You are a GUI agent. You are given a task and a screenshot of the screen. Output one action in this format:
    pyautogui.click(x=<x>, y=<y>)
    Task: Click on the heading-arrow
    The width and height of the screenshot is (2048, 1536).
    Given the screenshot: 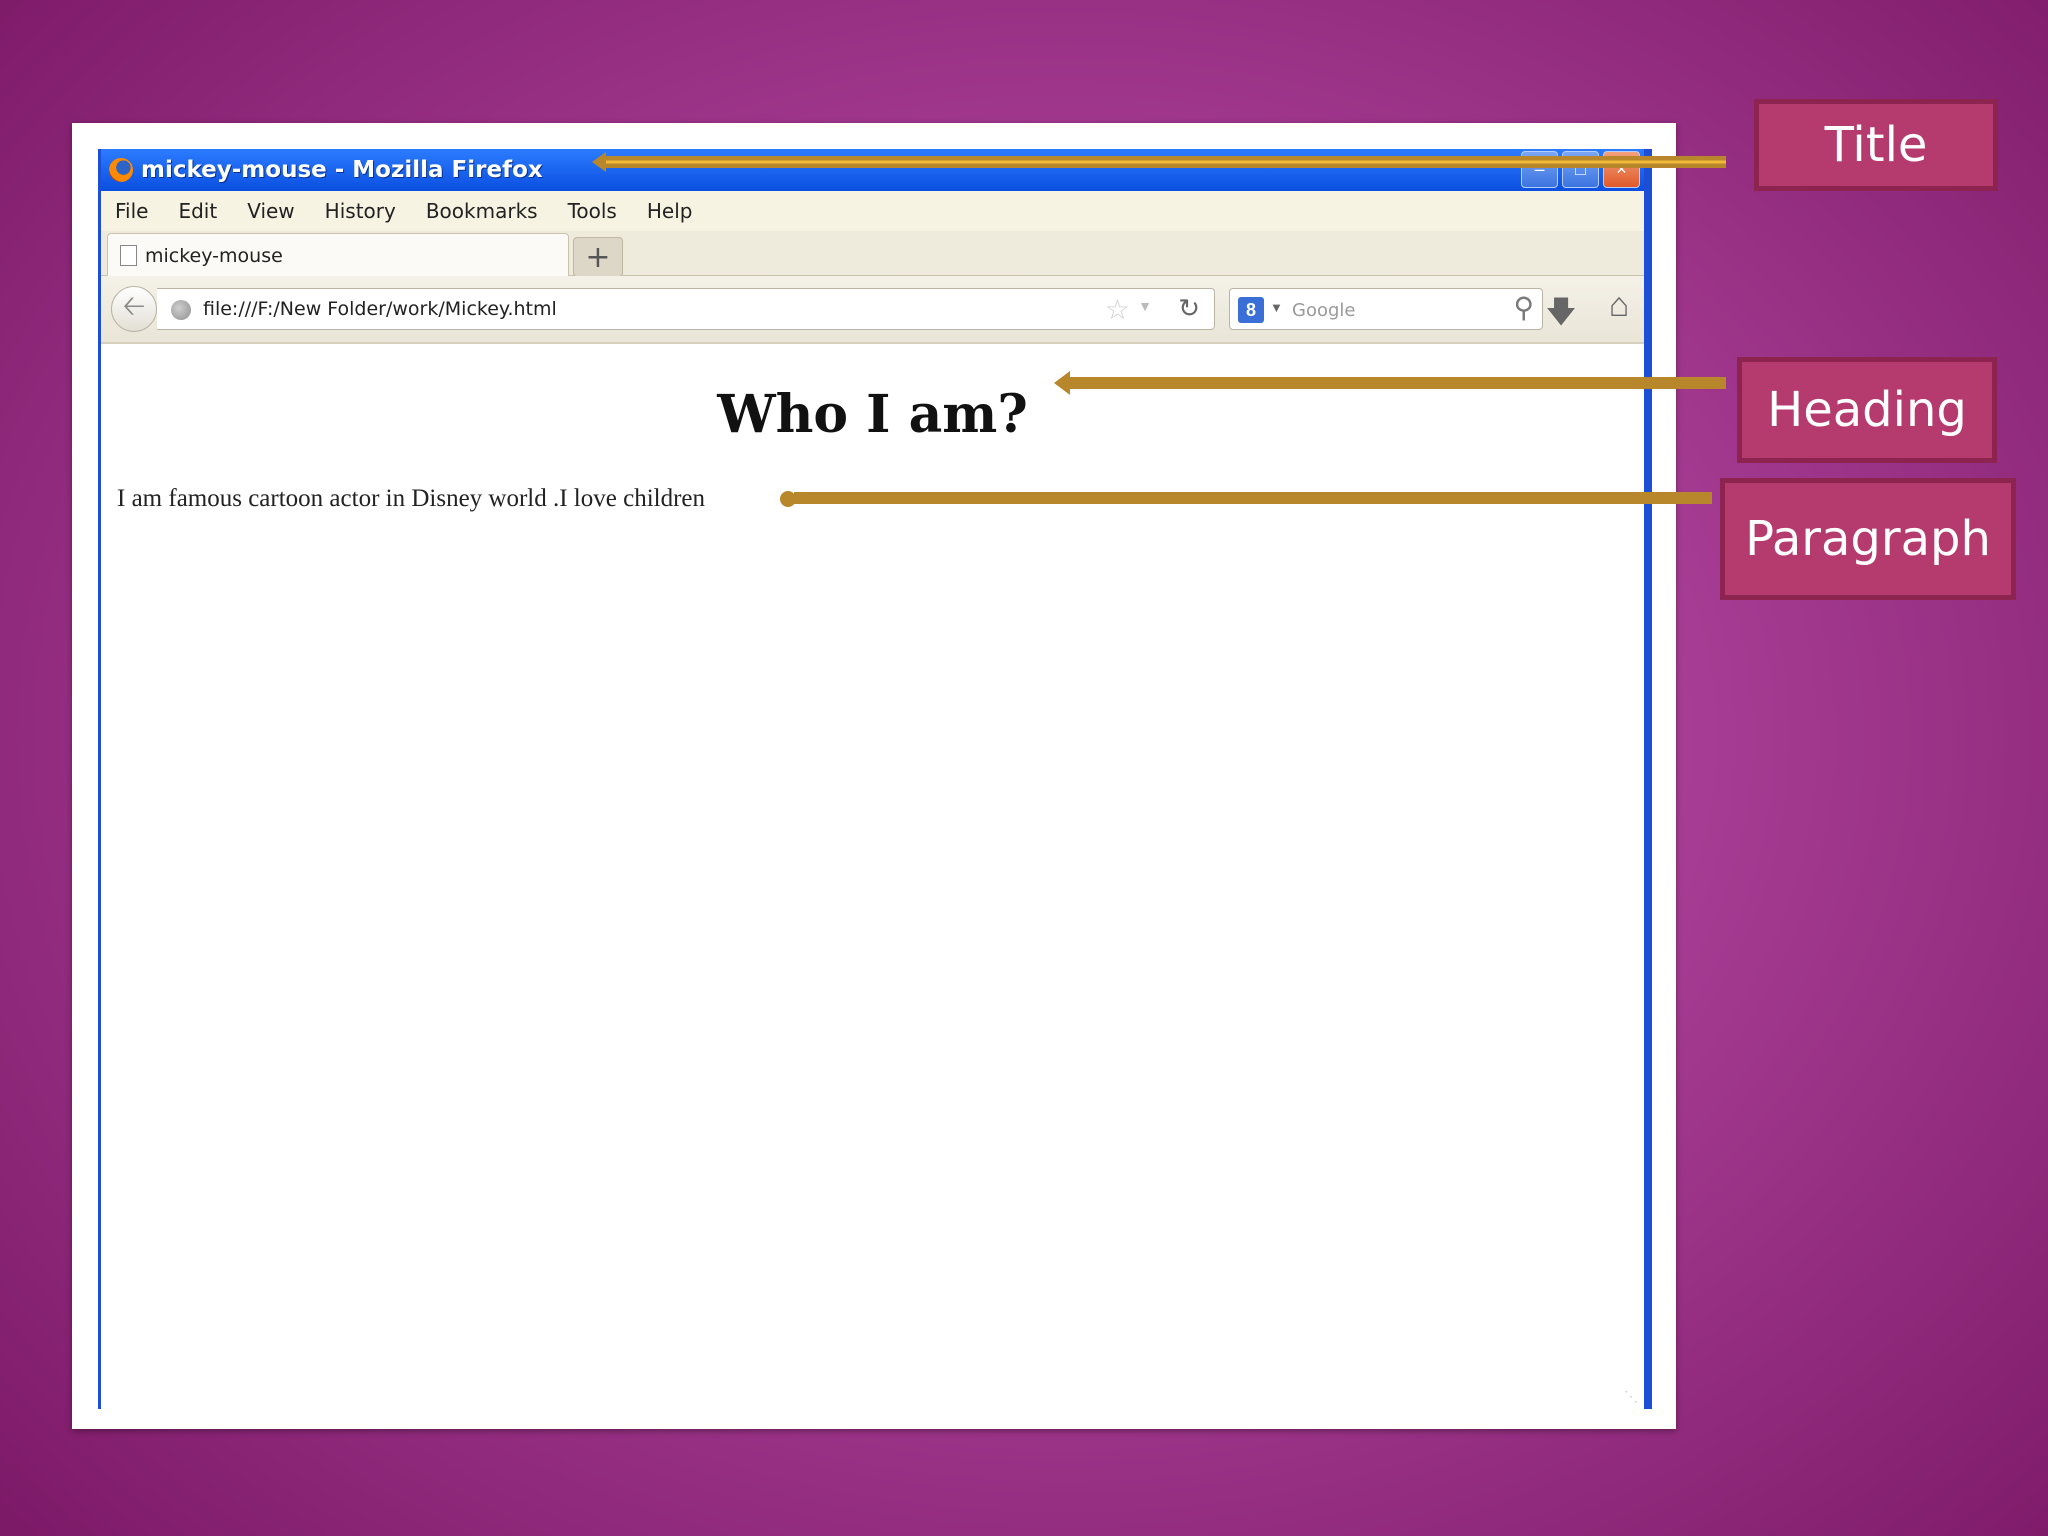 What is the action you would take?
    pyautogui.click(x=1390, y=383)
    